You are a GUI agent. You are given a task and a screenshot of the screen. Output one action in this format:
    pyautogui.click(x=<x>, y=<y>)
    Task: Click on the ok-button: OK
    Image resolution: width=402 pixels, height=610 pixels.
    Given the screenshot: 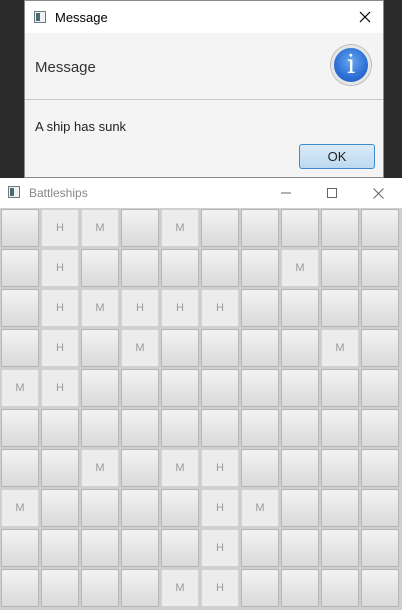 What is the action you would take?
    pyautogui.click(x=337, y=156)
    